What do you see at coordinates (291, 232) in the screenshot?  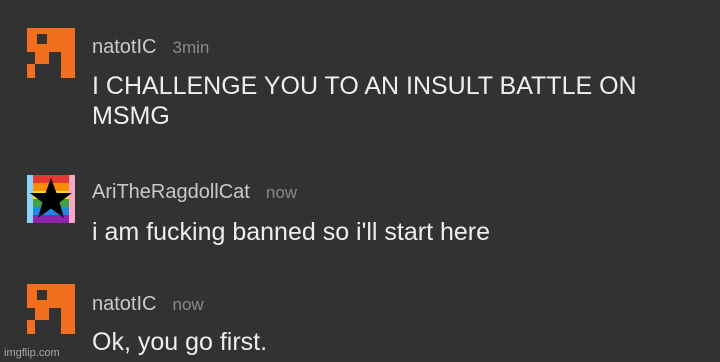 I see `message-text: i am fucking banned so i'll start here` at bounding box center [291, 232].